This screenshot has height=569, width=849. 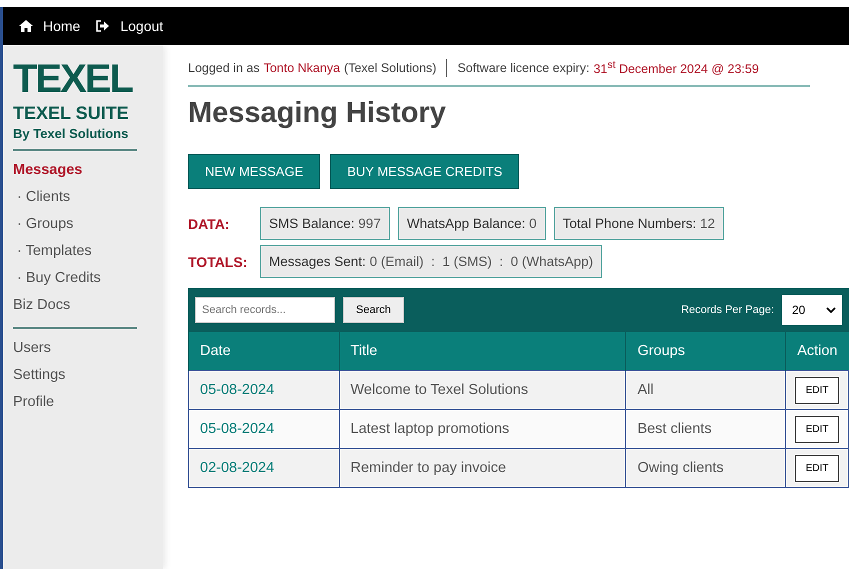 I want to click on user-name: Tonto Nkanya, so click(x=302, y=68).